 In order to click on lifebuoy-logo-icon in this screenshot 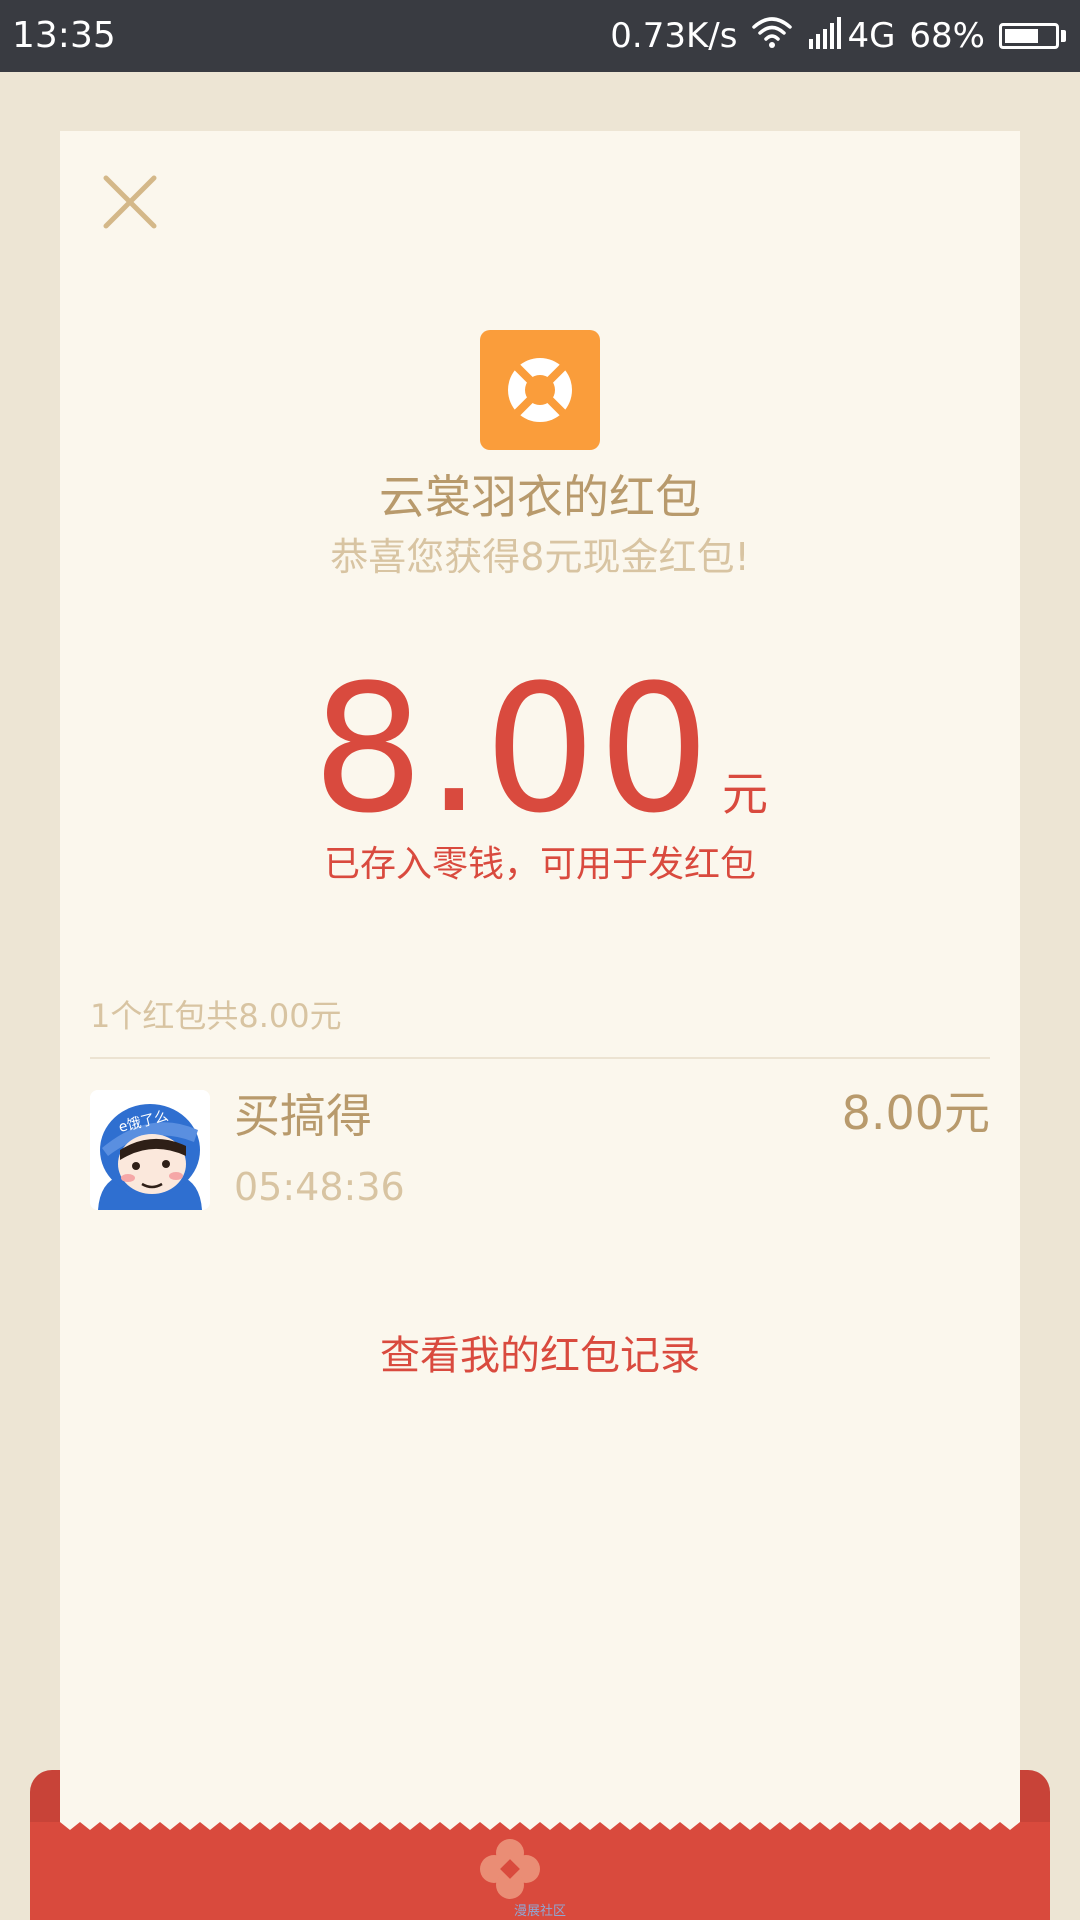, I will do `click(540, 390)`.